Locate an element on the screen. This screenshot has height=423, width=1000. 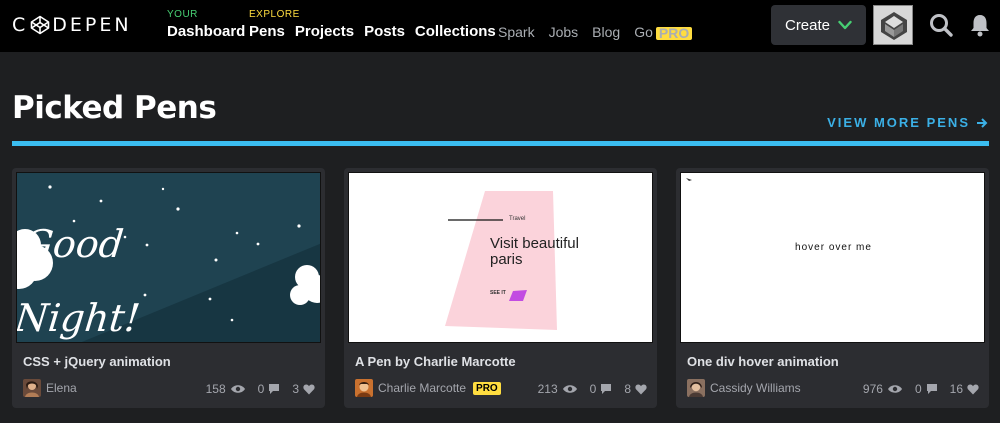
views-count: 976 is located at coordinates (872, 389).